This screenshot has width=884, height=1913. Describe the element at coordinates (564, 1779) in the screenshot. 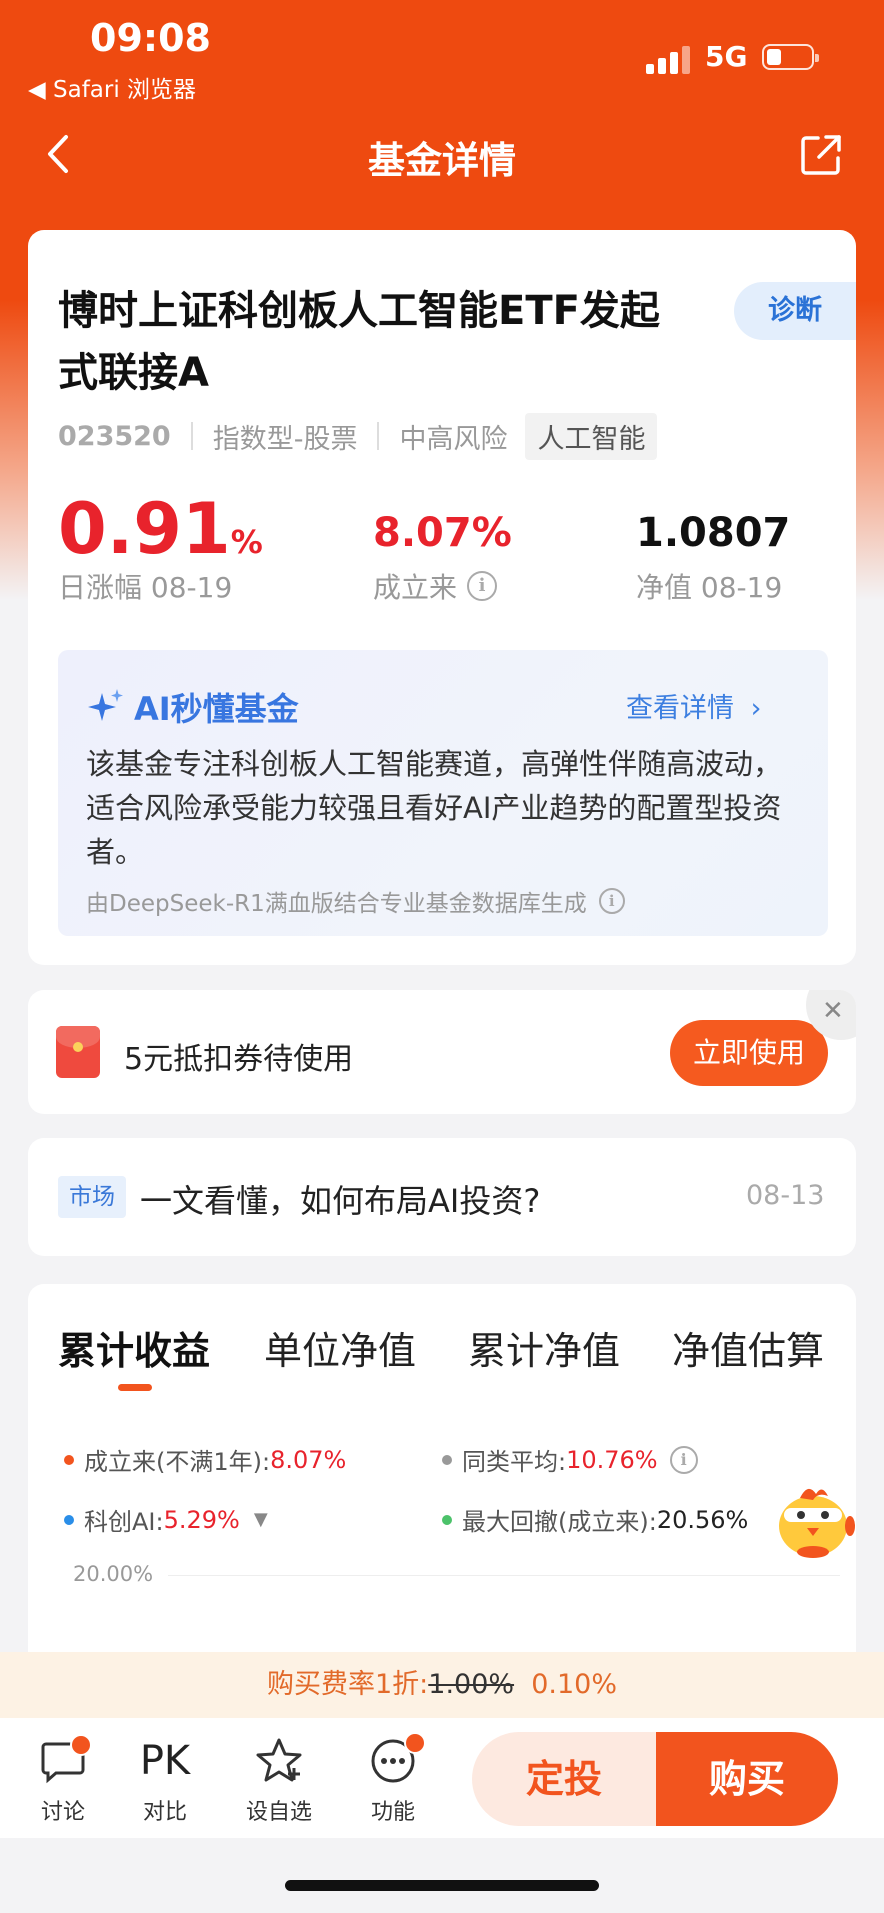

I see `sip-button: 定投` at that location.